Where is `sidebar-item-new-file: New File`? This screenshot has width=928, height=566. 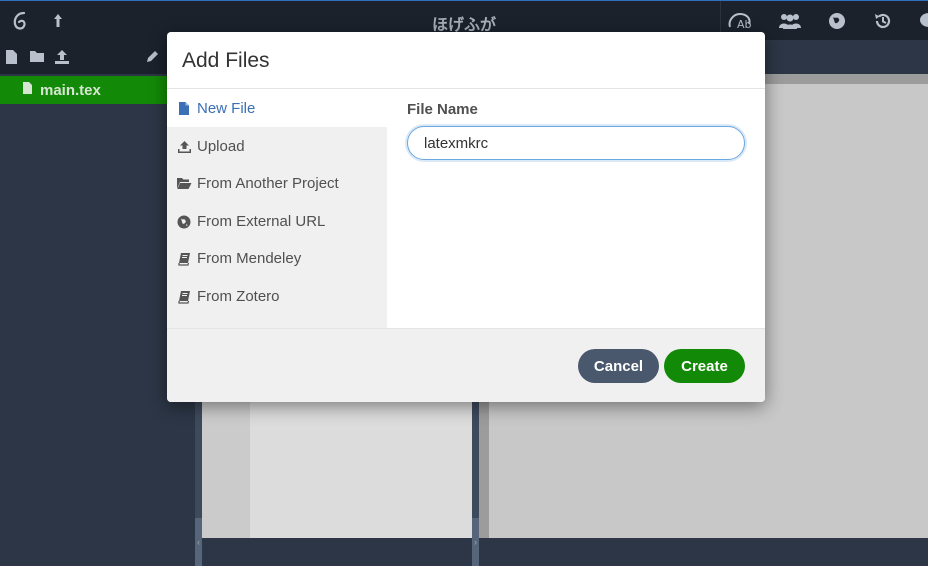 sidebar-item-new-file: New File is located at coordinates (277, 108).